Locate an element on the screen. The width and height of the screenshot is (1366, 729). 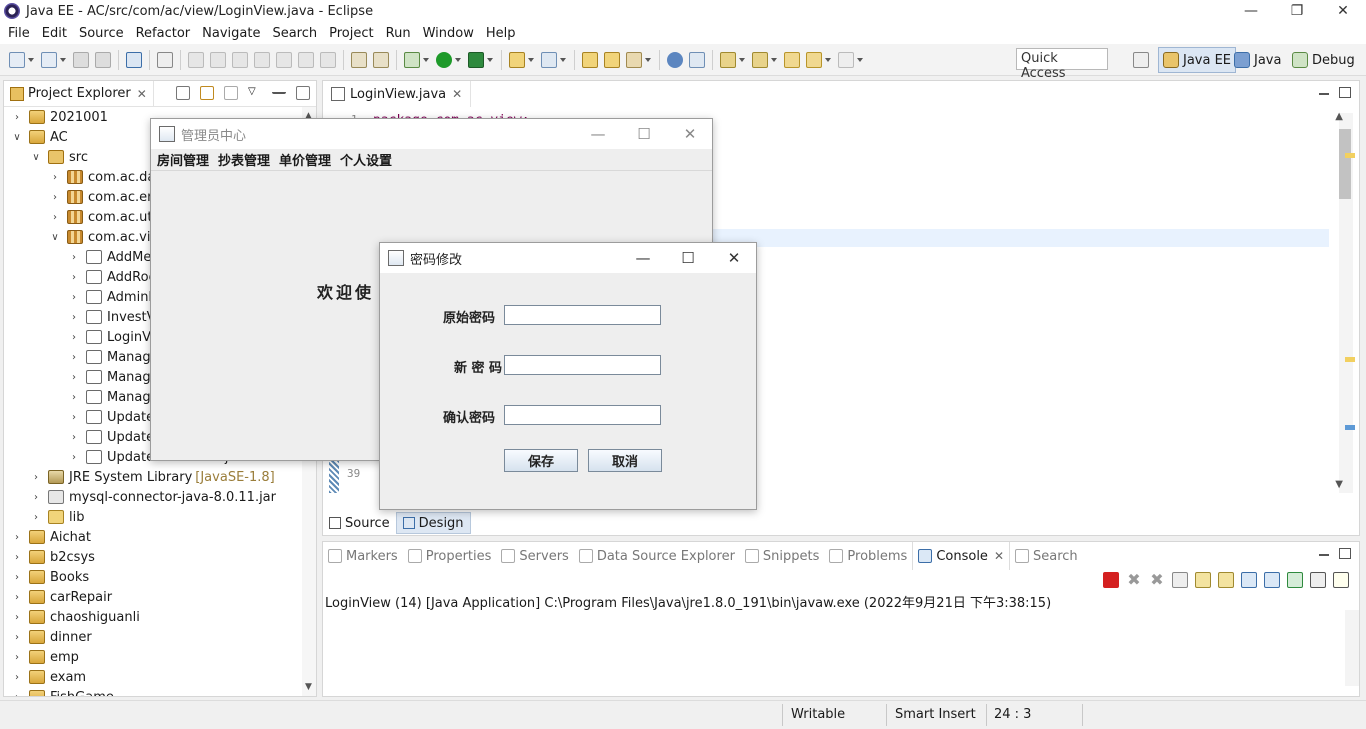
editor-scroll-thumb is located at coordinates (1345, 164).